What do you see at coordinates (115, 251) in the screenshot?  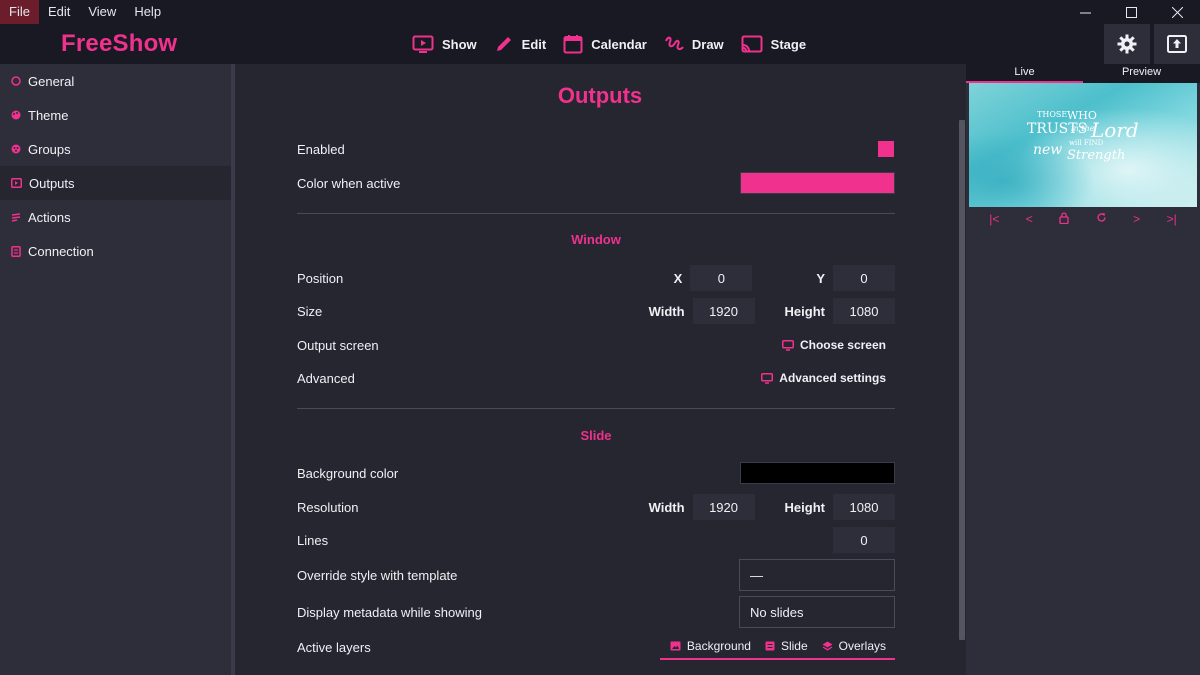 I see `sidebar-item-connection: Connection` at bounding box center [115, 251].